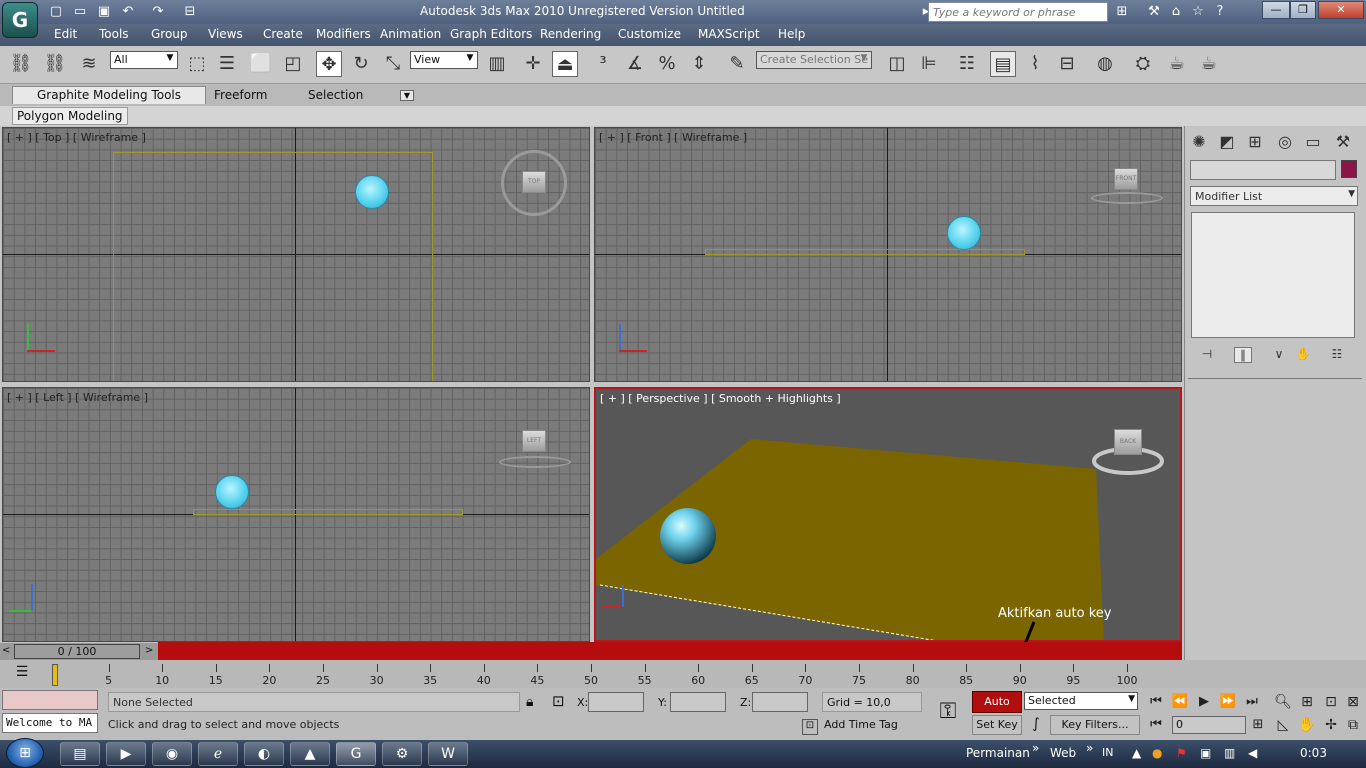 The image size is (1366, 768). I want to click on menu-maxscript: MAXScript, so click(729, 34).